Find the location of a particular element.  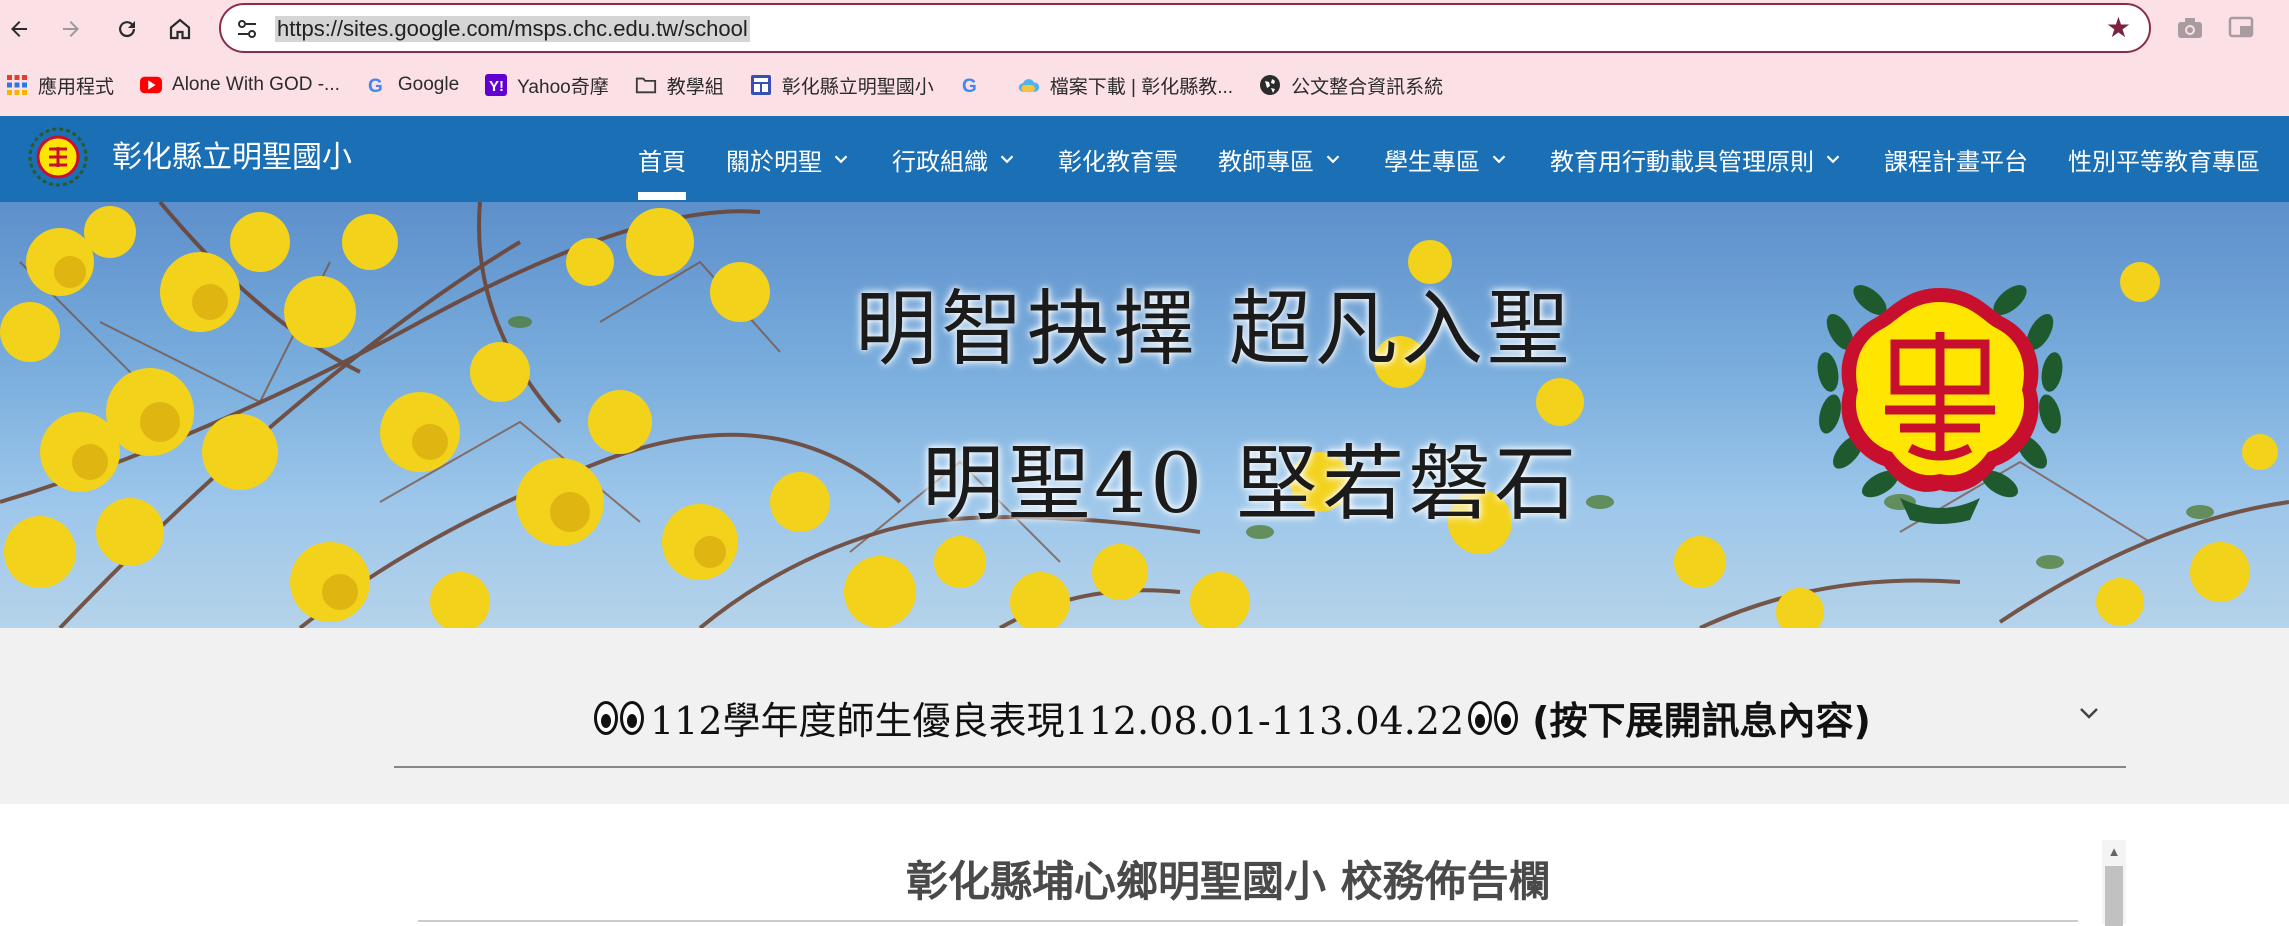

bookmark-teaching-folder: 教學組 is located at coordinates (679, 85).